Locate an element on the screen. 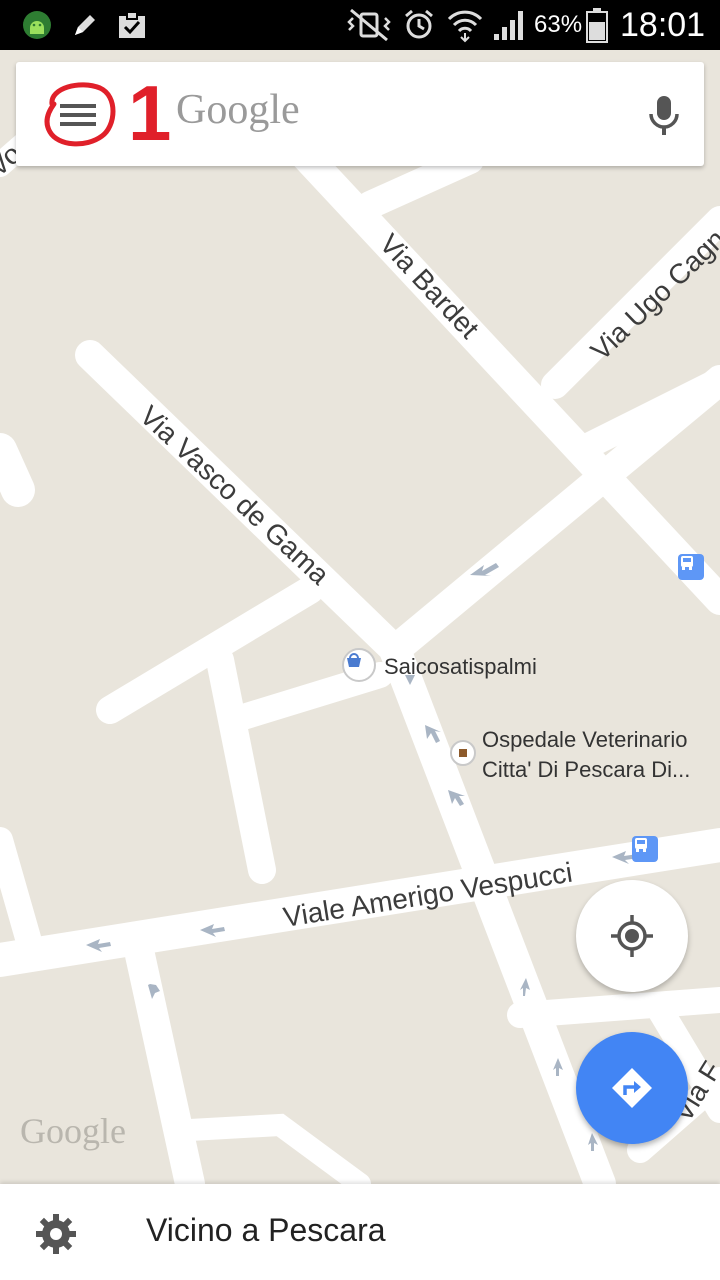 Image resolution: width=720 pixels, height=1280 pixels. directions-button is located at coordinates (632, 1088).